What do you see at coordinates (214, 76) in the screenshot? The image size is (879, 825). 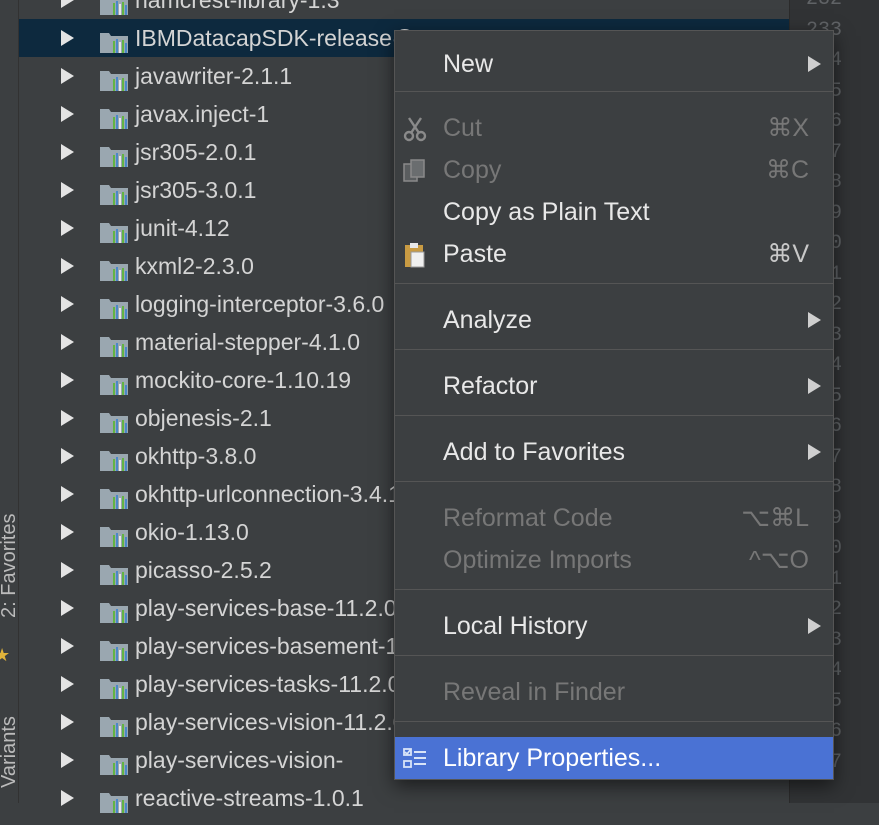 I see `tree-row-label: javawriter-2.1.1` at bounding box center [214, 76].